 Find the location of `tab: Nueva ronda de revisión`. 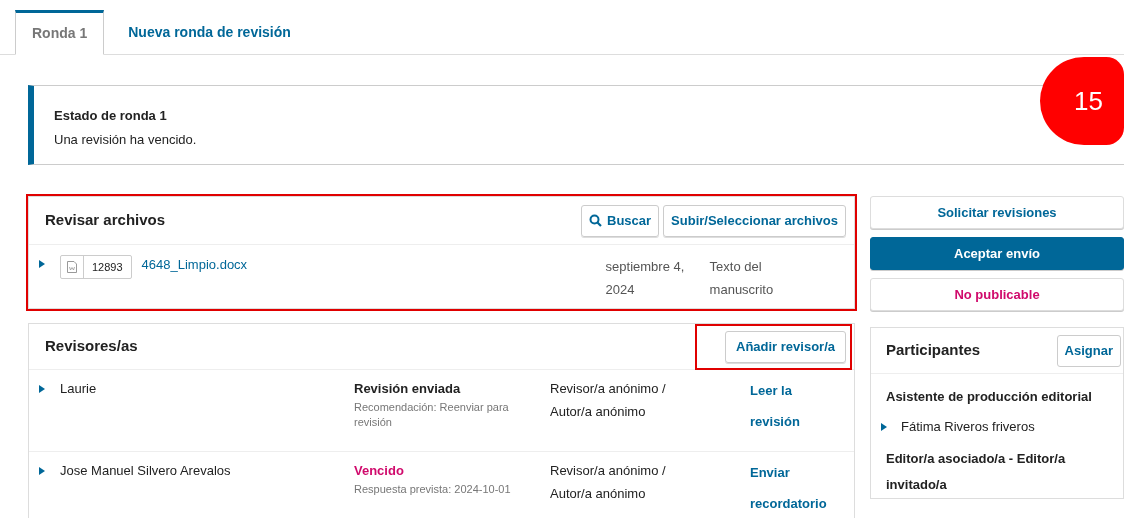

tab: Nueva ronda de revisión is located at coordinates (209, 32).